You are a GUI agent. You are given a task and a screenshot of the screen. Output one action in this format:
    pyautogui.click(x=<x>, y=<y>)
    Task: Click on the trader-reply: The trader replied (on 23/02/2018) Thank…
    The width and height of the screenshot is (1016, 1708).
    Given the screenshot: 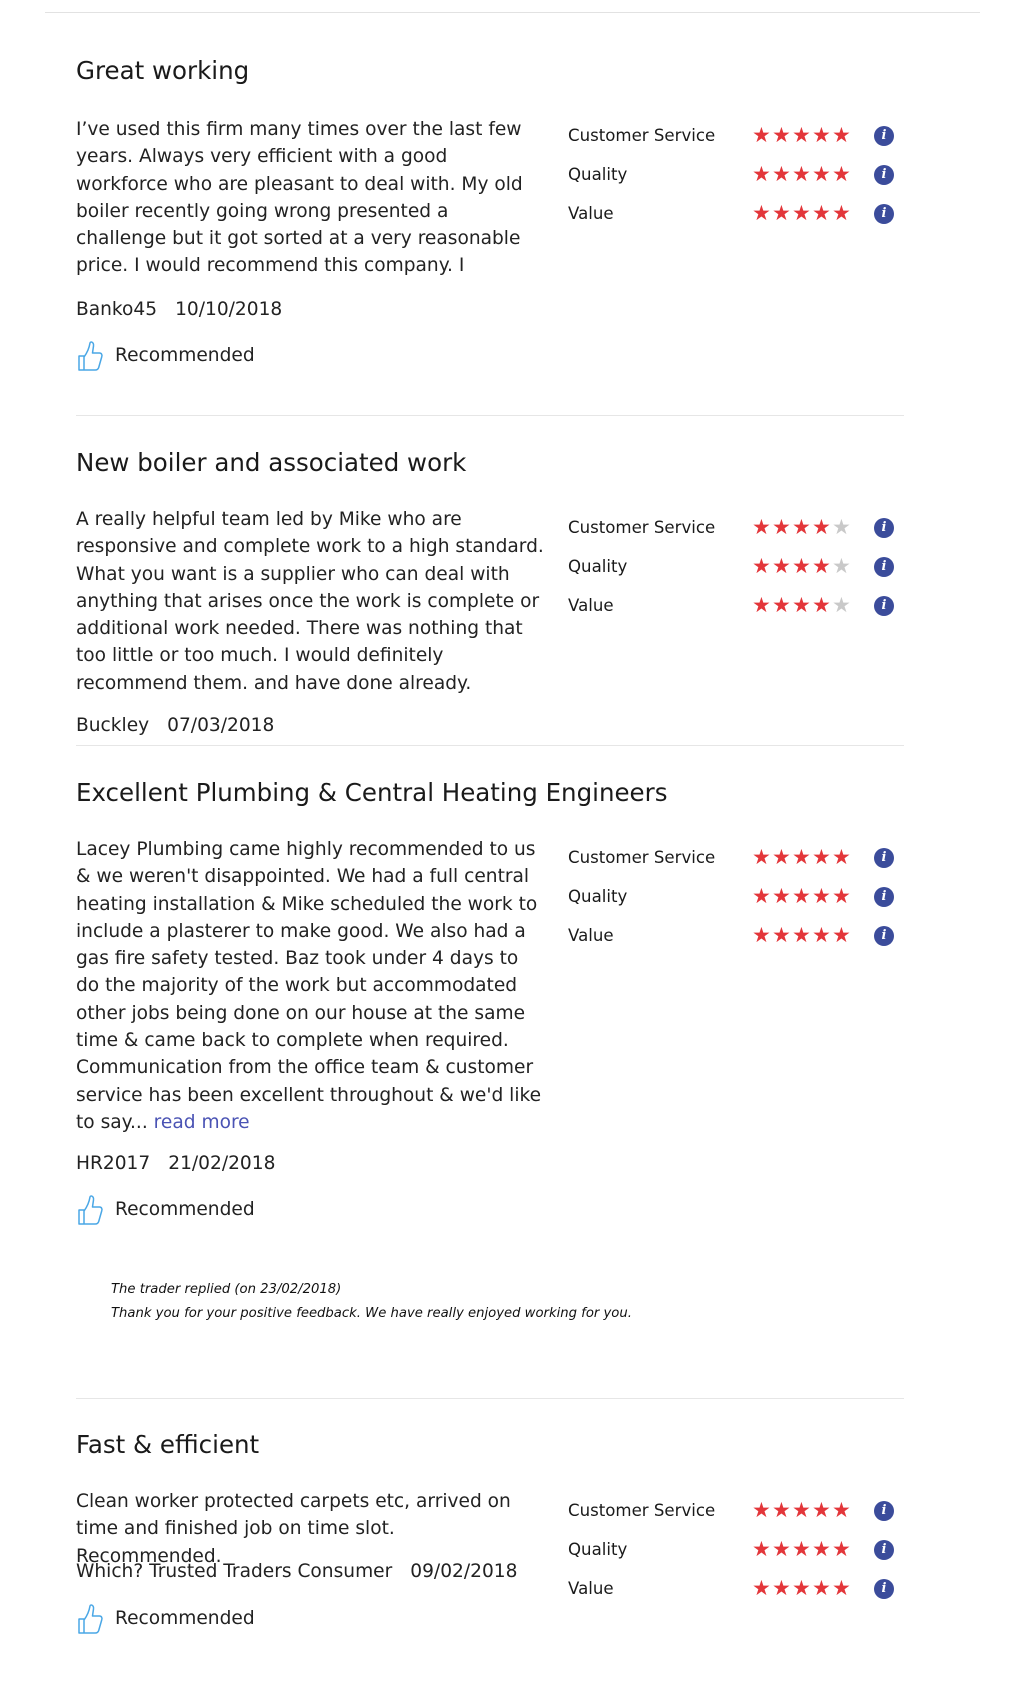 What is the action you would take?
    pyautogui.click(x=371, y=1302)
    